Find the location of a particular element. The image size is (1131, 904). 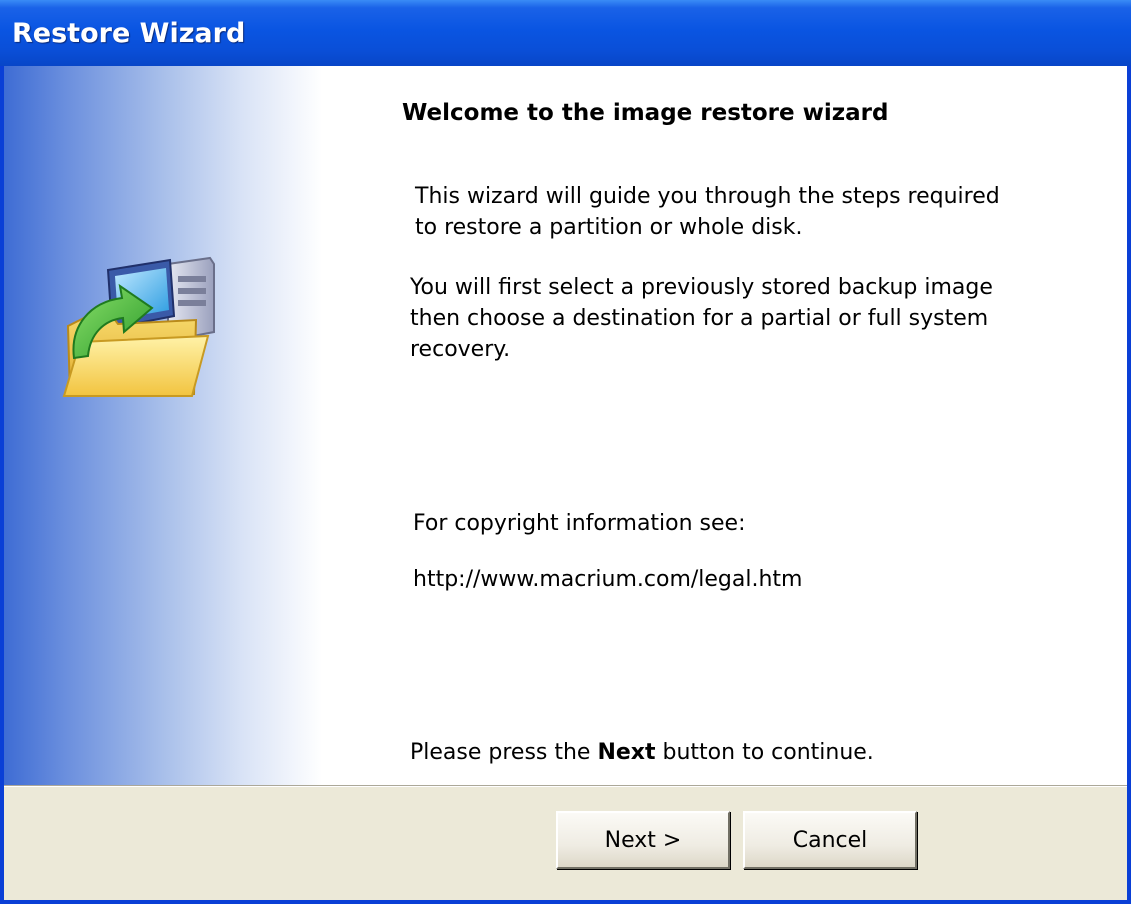

wizard-heading: Welcome to the image restore wizard is located at coordinates (645, 113).